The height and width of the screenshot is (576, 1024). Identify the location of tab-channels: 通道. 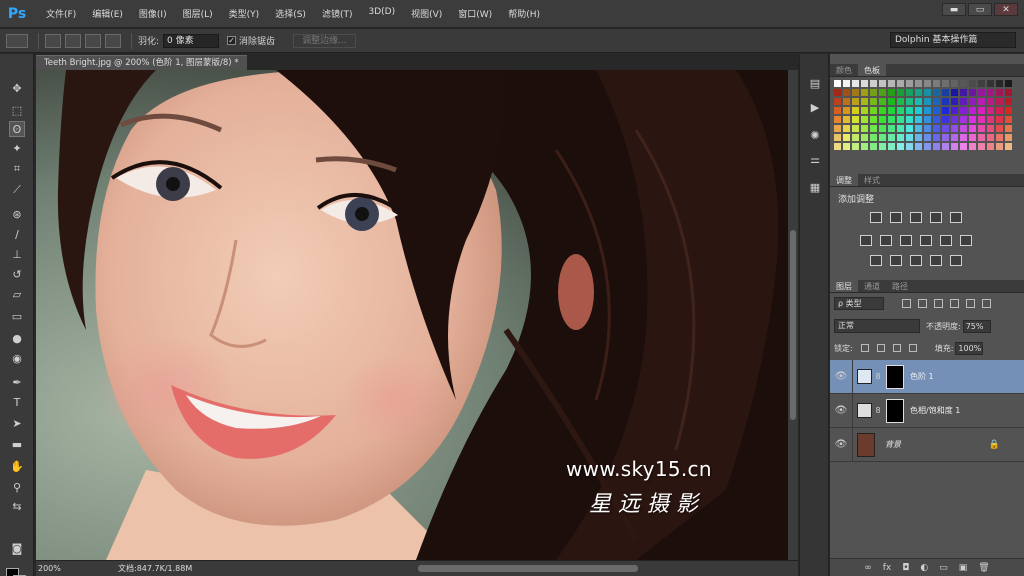
(872, 286).